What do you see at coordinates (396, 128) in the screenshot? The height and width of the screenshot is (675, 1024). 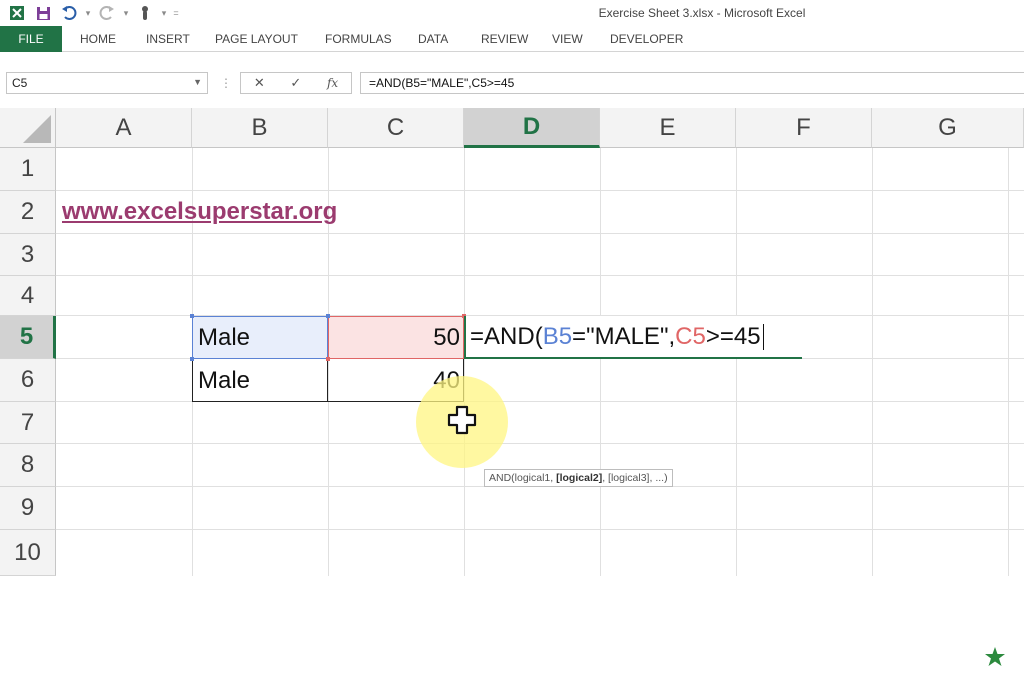 I see `column-header-c: C` at bounding box center [396, 128].